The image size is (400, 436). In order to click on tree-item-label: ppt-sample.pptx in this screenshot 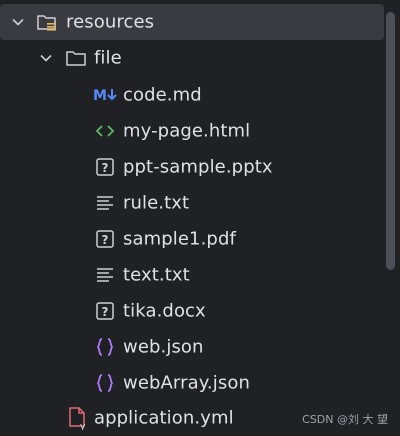, I will do `click(198, 167)`.